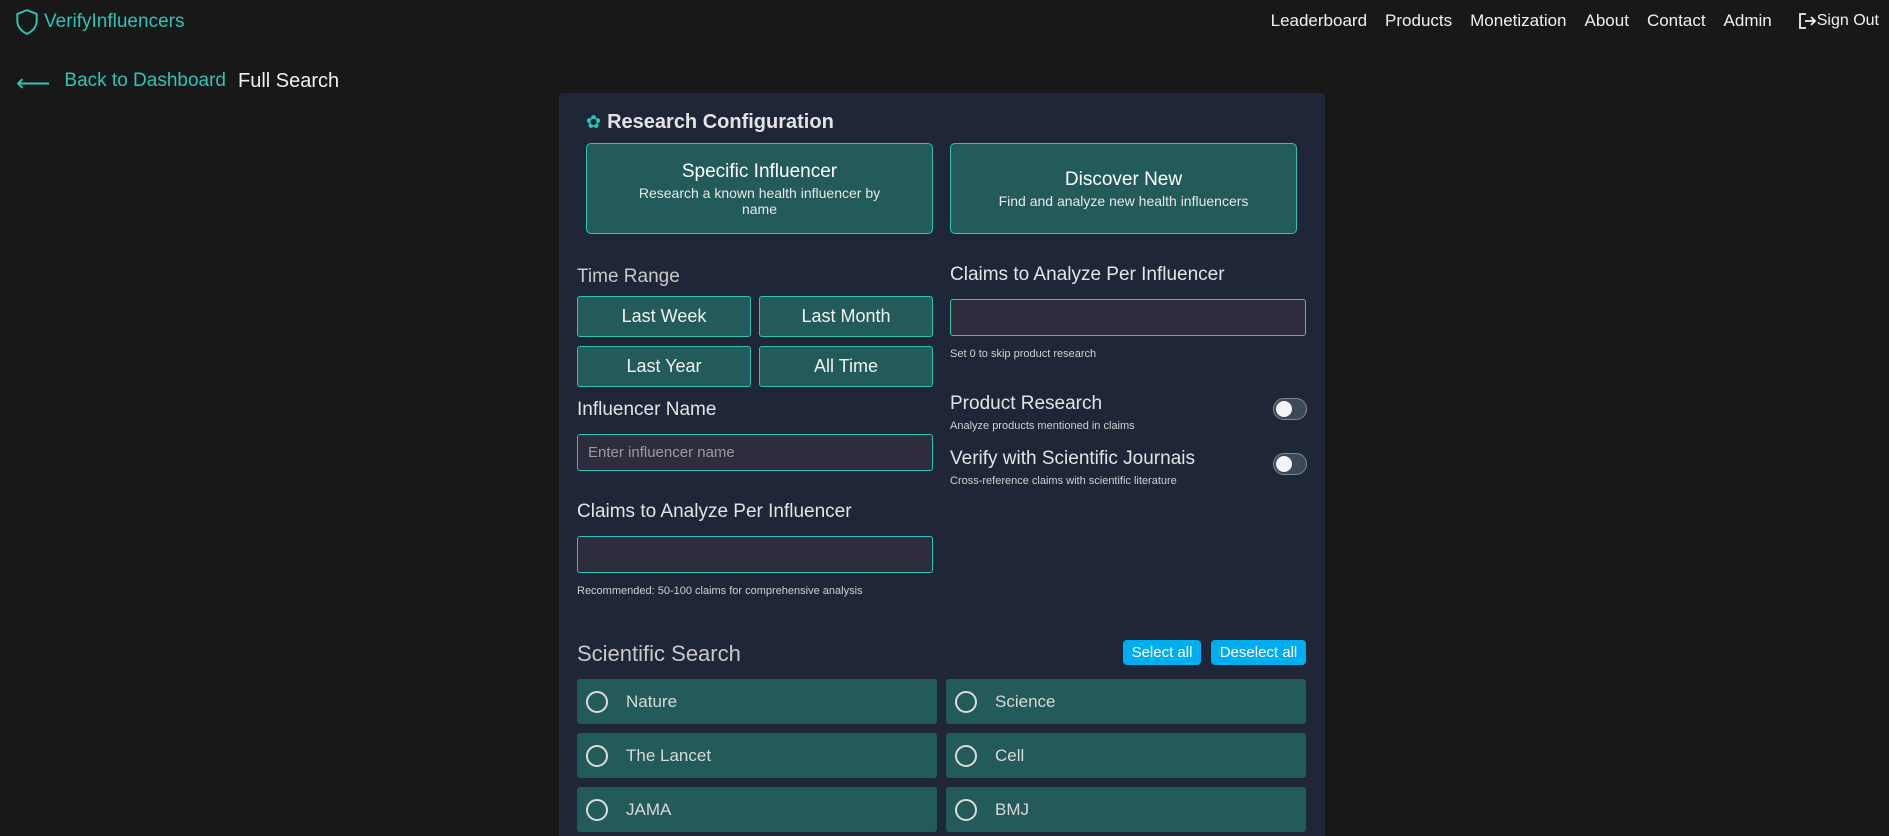 The height and width of the screenshot is (836, 1889). I want to click on verify-journals-toggle, so click(1290, 464).